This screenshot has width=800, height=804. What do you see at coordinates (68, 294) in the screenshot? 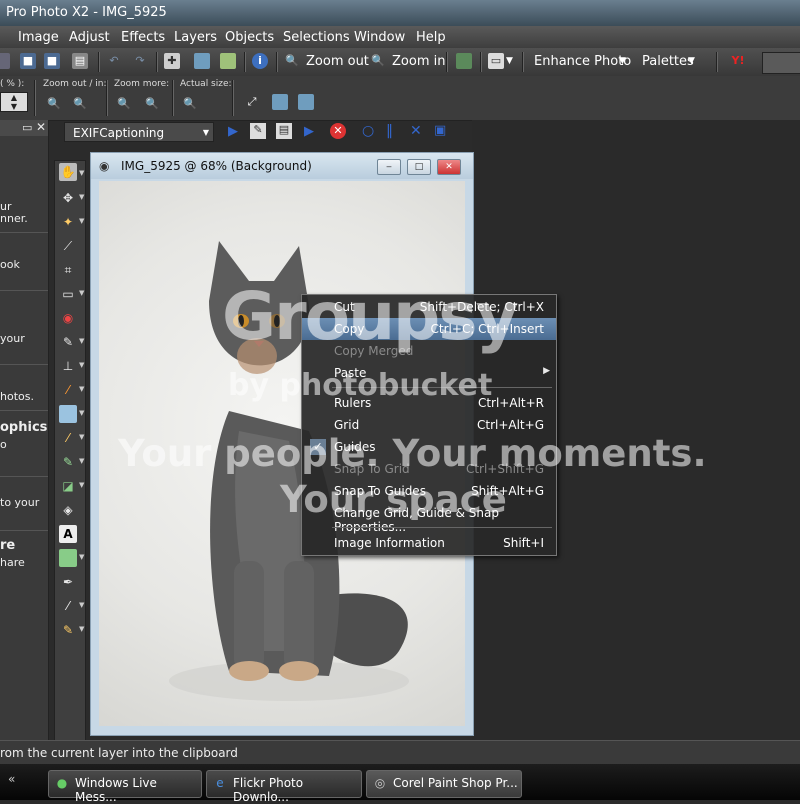
I see `straighten-tool-icon: ▭` at bounding box center [68, 294].